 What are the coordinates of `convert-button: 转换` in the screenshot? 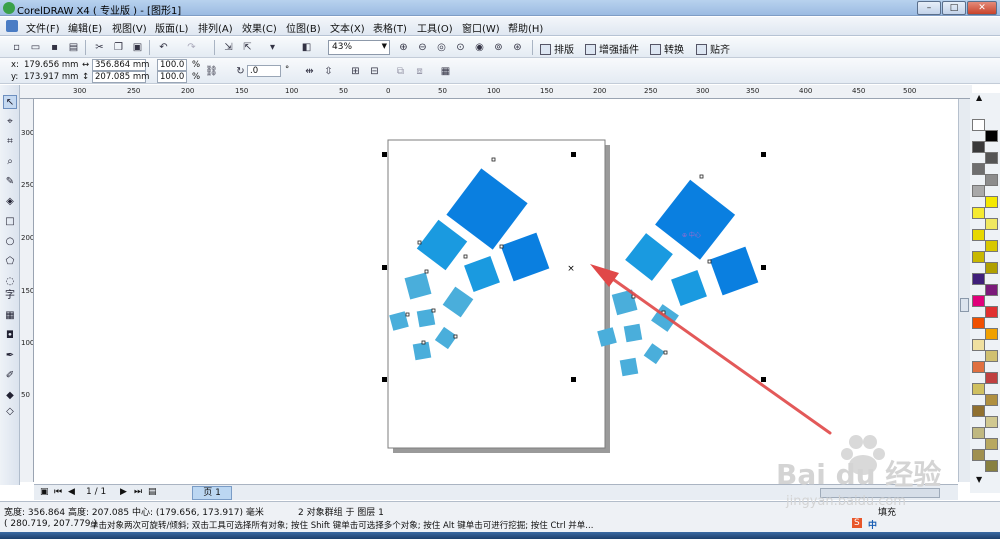 It's located at (667, 48).